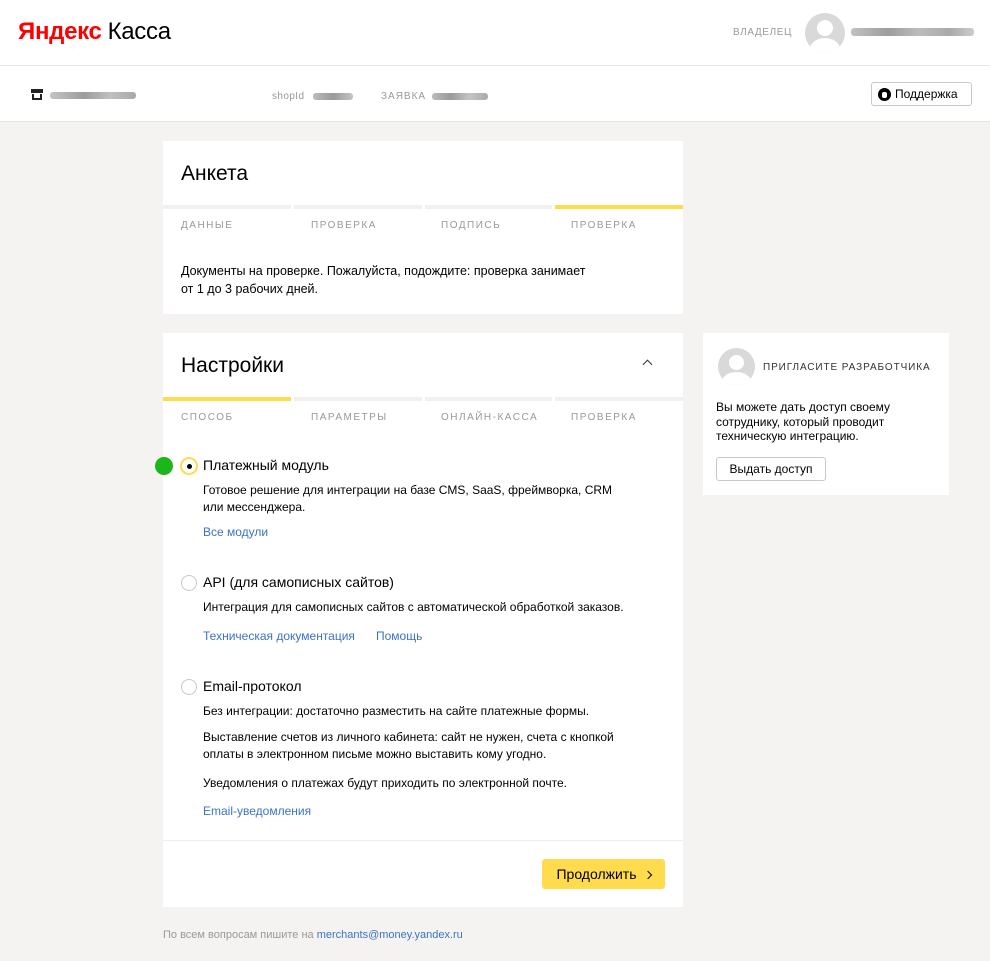  Describe the element at coordinates (207, 417) in the screenshot. I see `step-label-method: СПОСОБ` at that location.